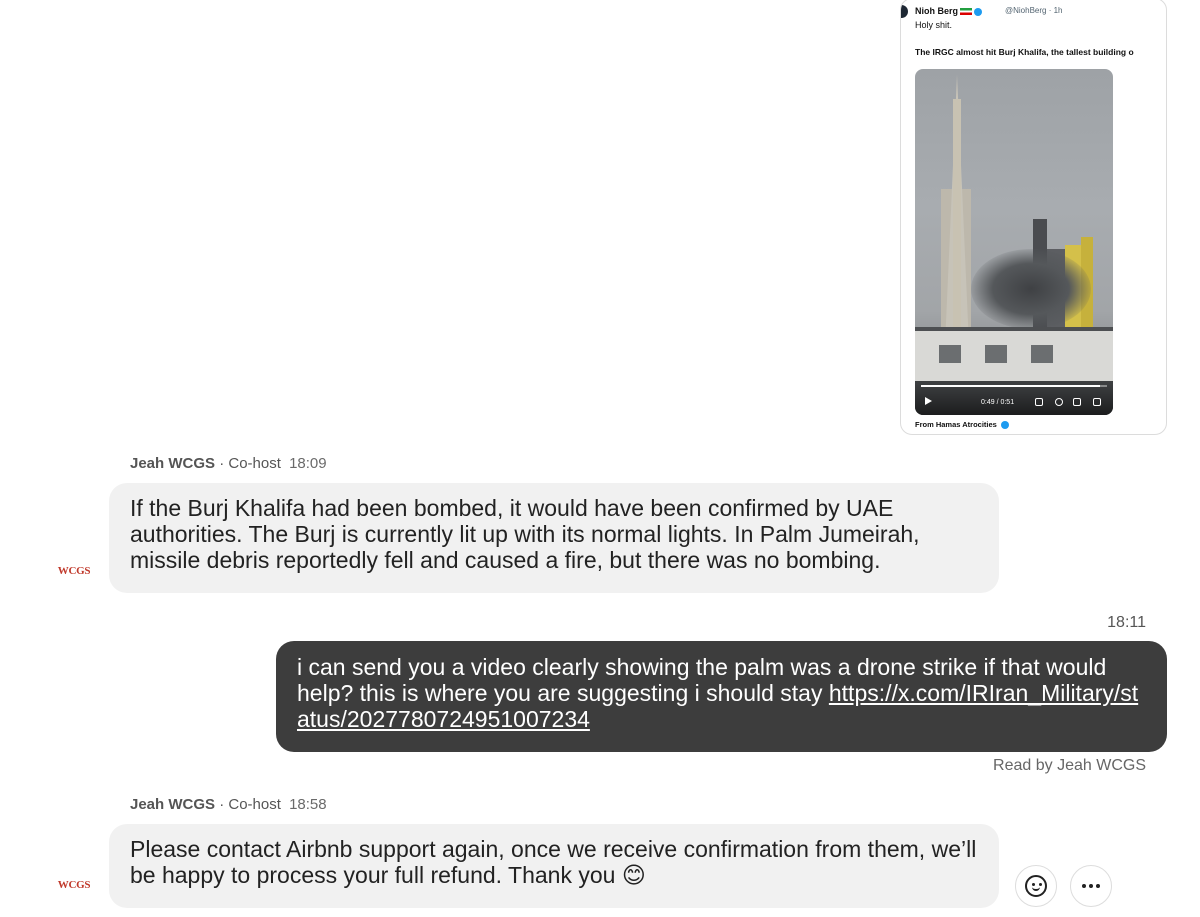  Describe the element at coordinates (1014, 242) in the screenshot. I see `tweet-video: 0:49 / 0:51` at that location.